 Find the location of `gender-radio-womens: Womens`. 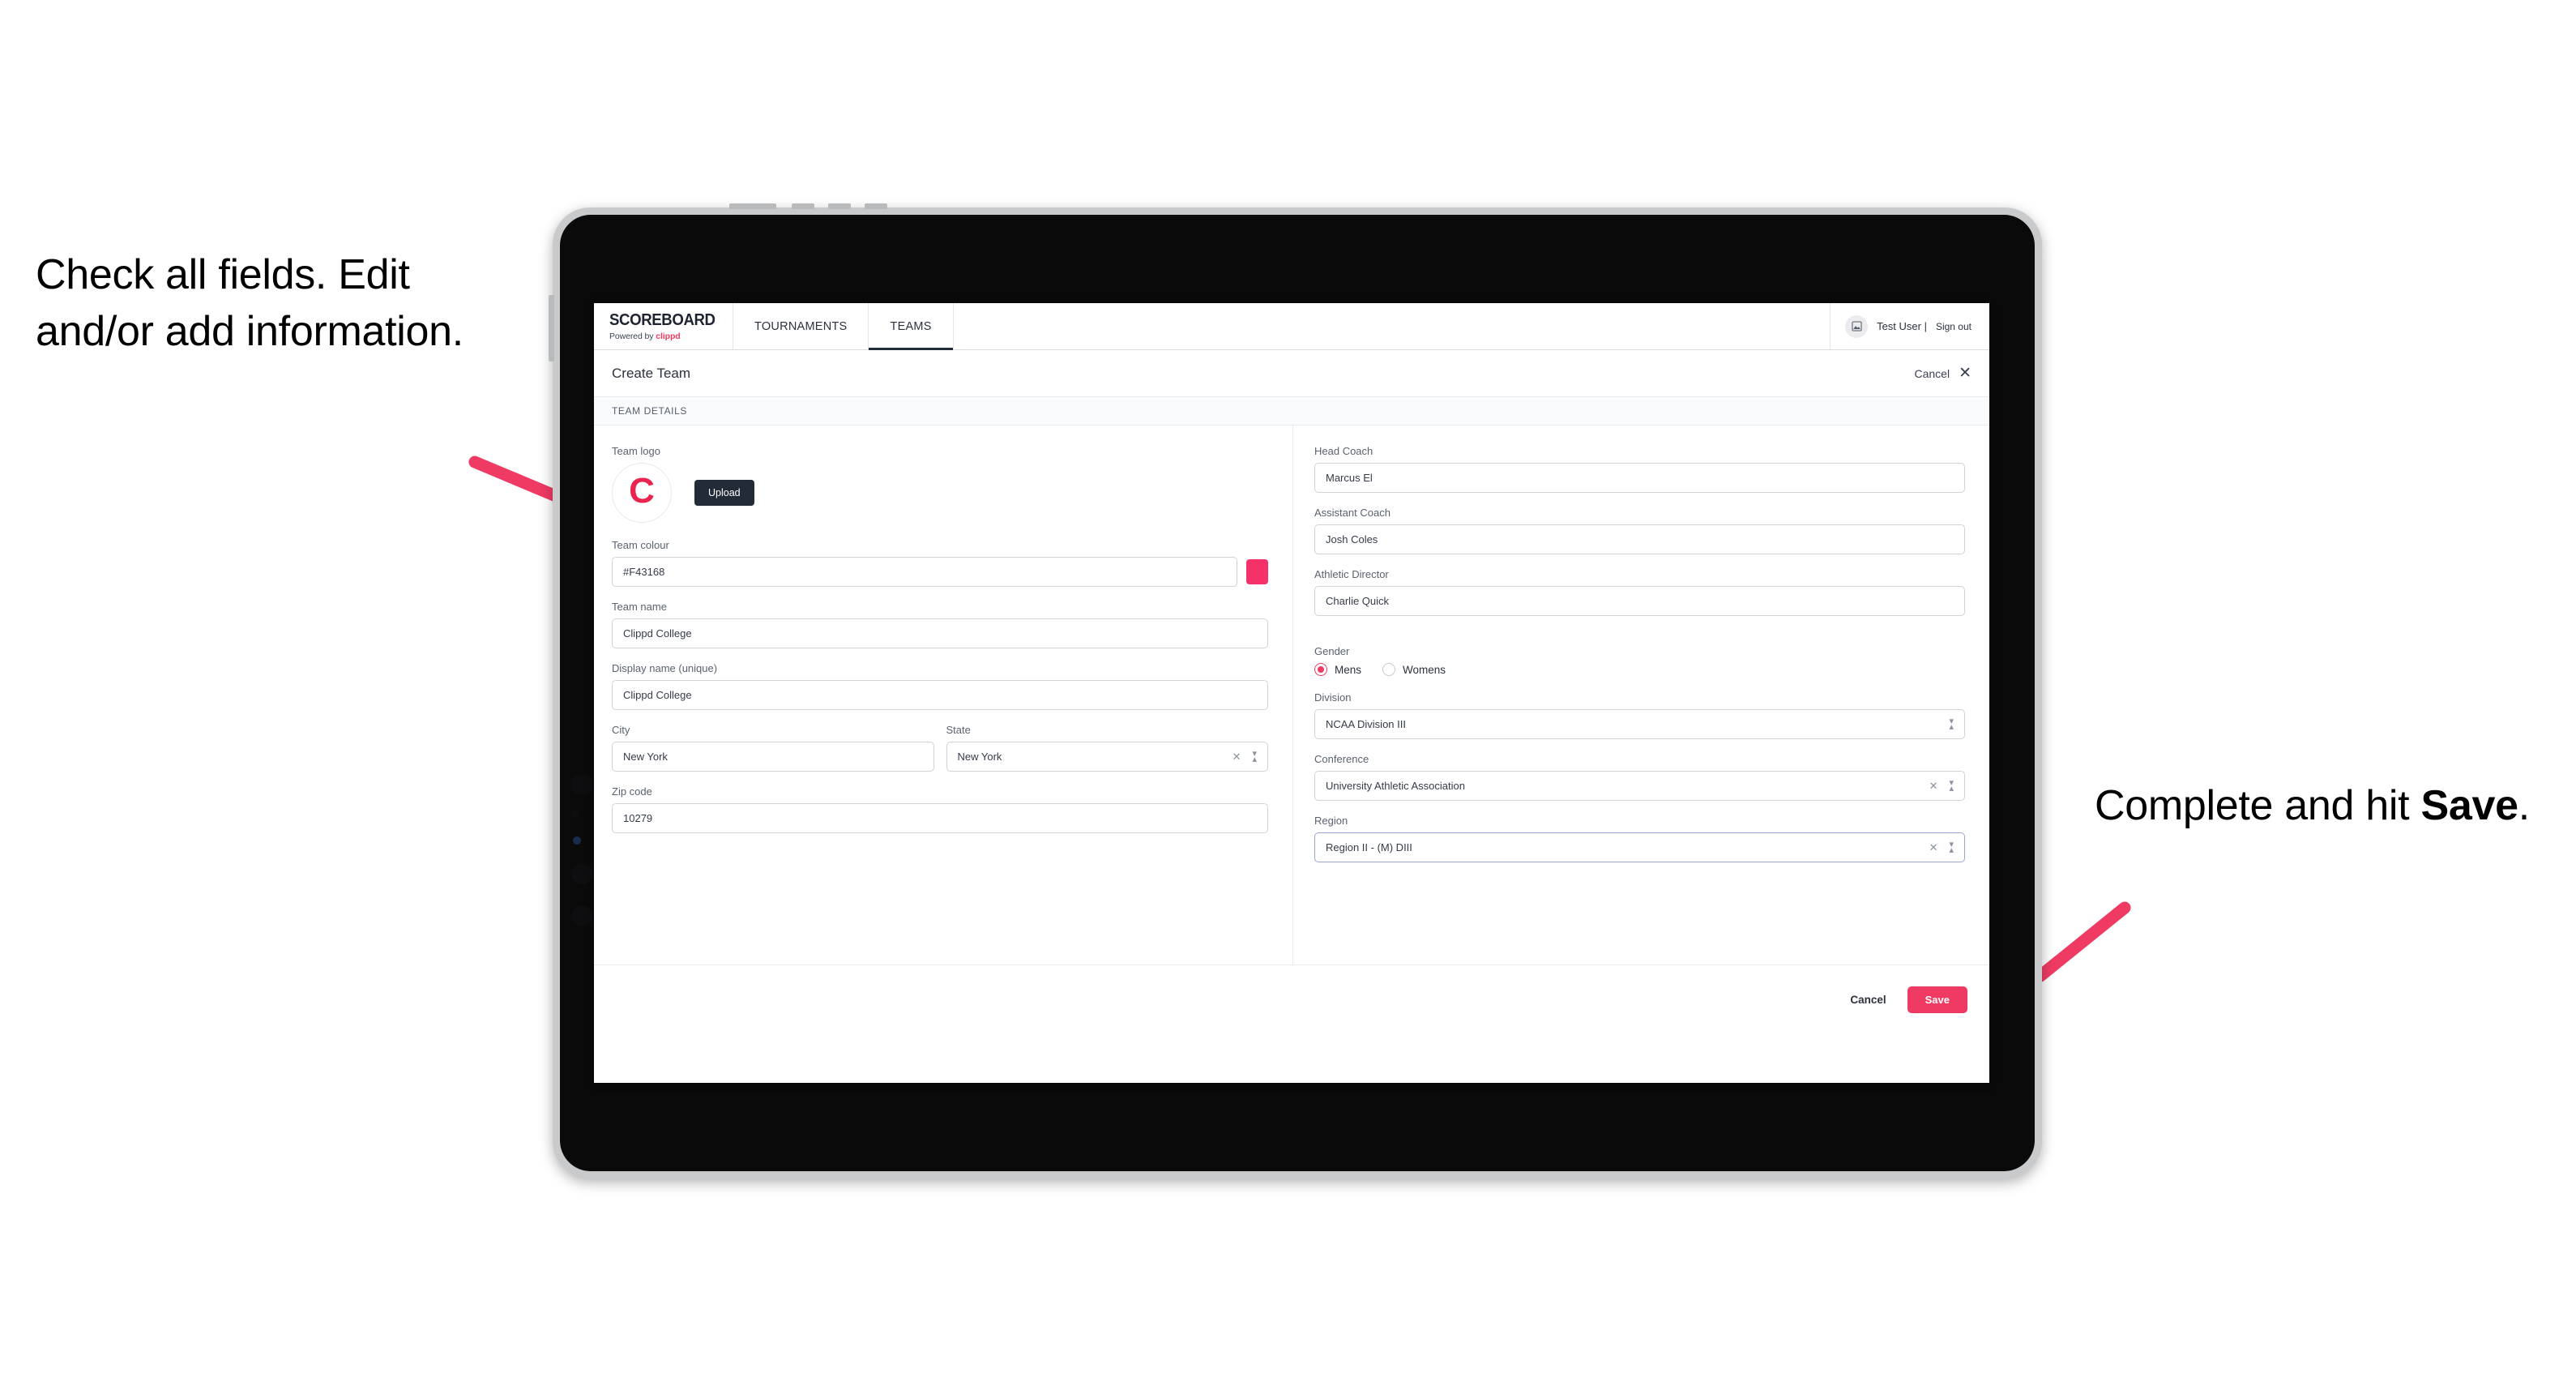

gender-radio-womens: Womens is located at coordinates (1414, 669).